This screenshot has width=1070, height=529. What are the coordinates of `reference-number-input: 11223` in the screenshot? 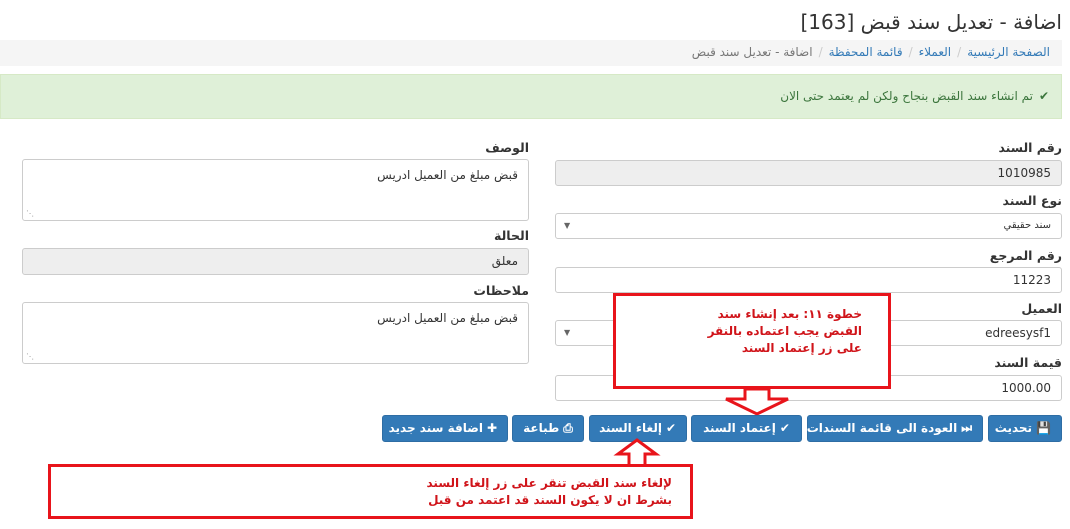 It's located at (808, 280).